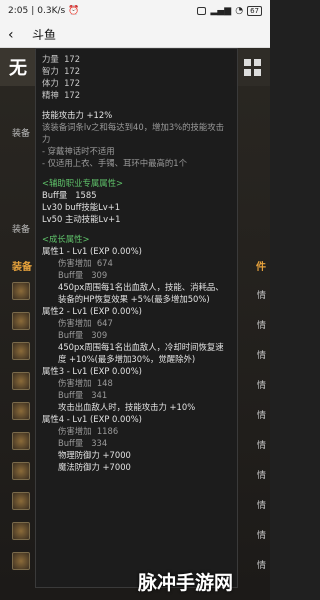 The image size is (320, 600). I want to click on buff-row: Buff量 341, so click(83, 395).